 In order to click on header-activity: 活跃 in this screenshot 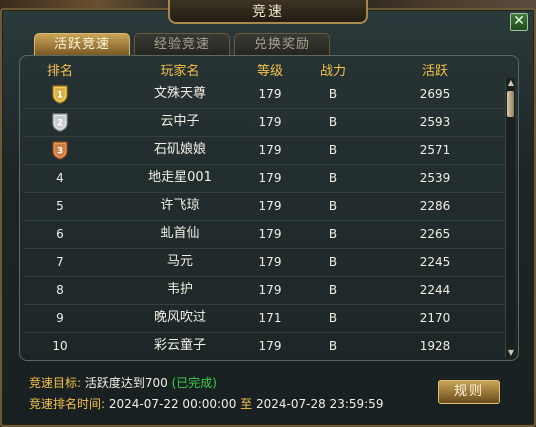, I will do `click(434, 71)`.